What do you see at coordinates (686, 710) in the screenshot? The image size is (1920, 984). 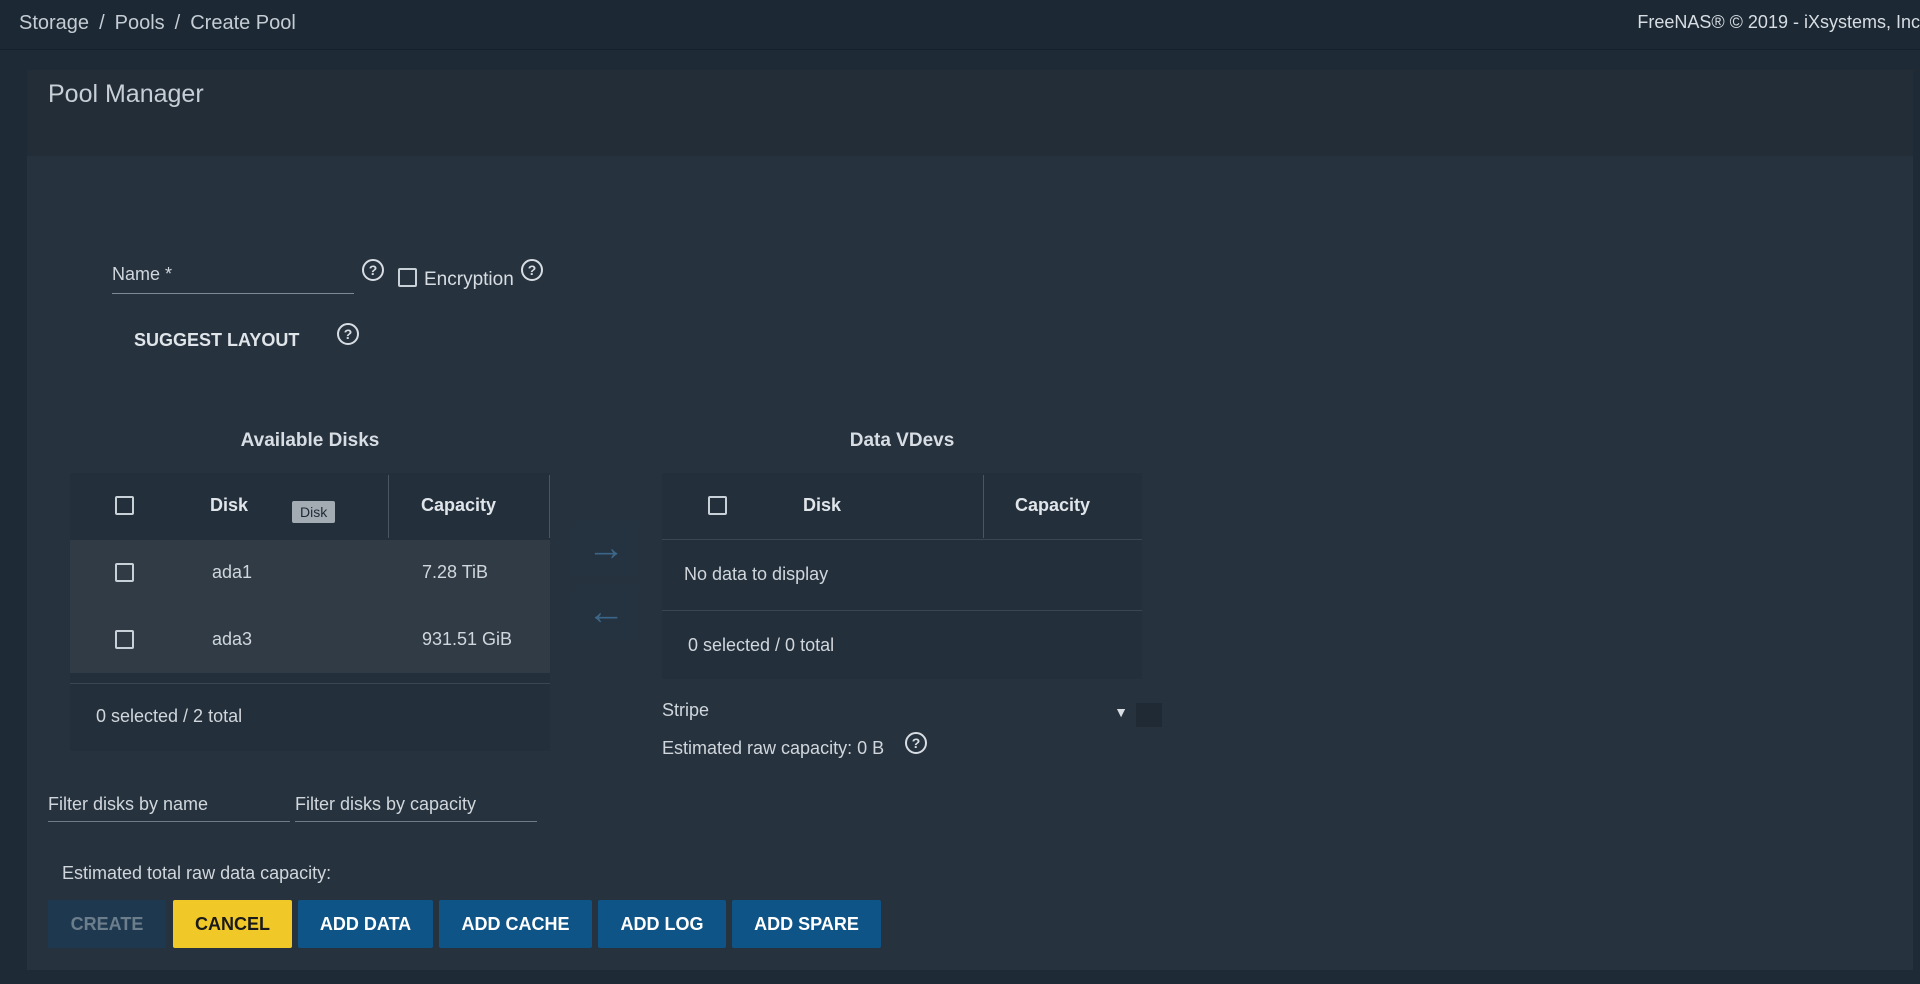 I see `vdev-layout-value: Stripe` at bounding box center [686, 710].